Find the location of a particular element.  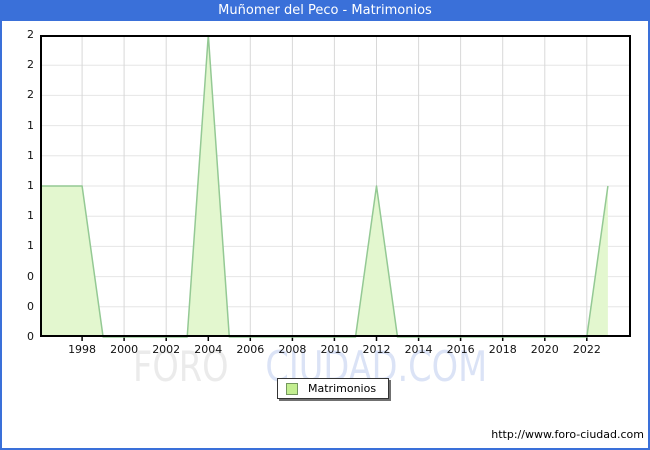

legend-box: Matrimonios is located at coordinates (333, 388).